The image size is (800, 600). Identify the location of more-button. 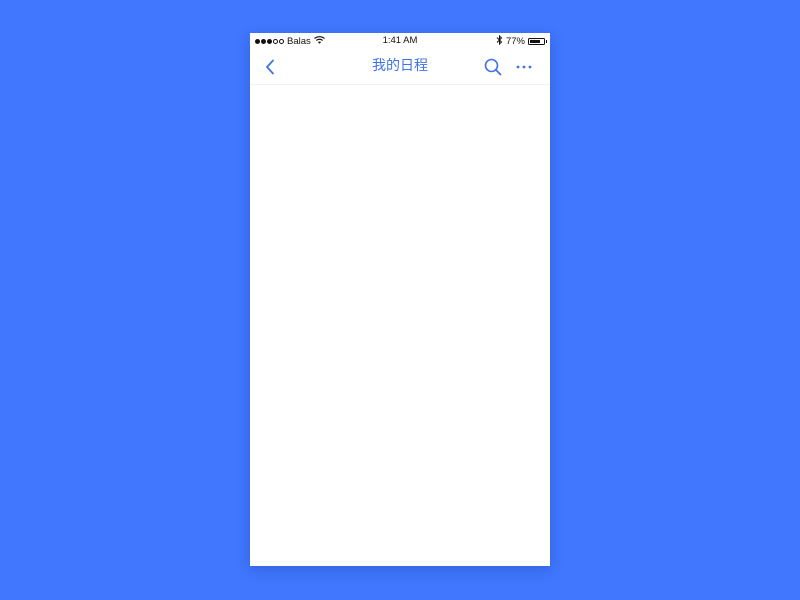
(524, 66).